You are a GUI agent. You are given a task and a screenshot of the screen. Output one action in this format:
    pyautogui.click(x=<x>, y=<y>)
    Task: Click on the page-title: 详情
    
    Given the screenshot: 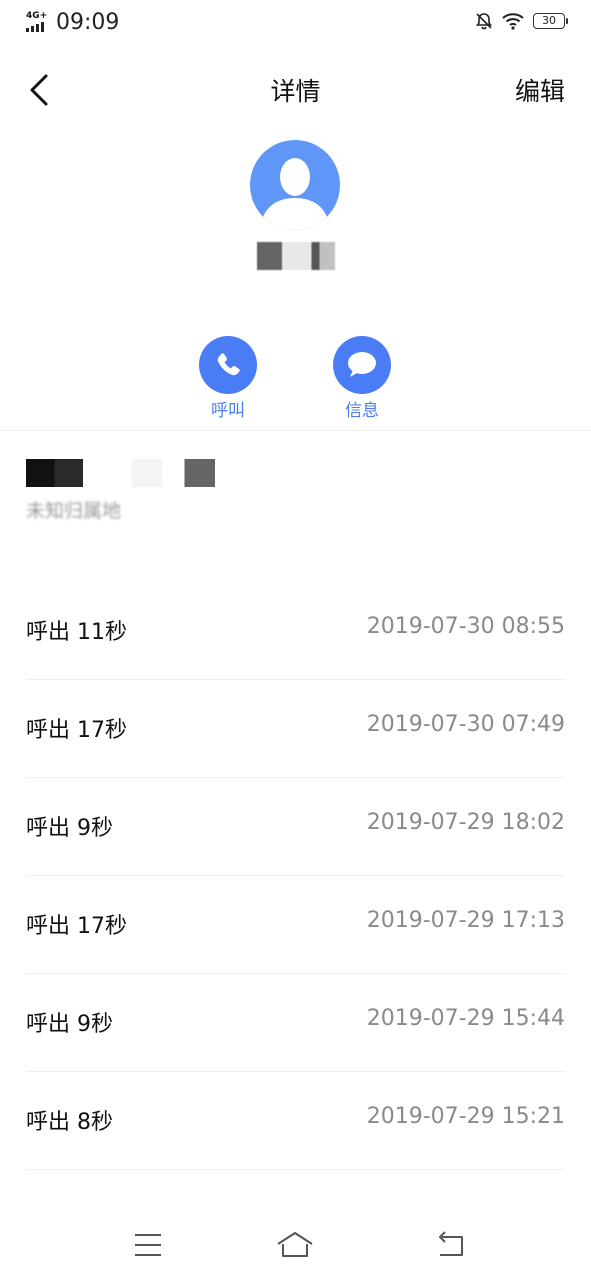 What is the action you would take?
    pyautogui.click(x=295, y=91)
    